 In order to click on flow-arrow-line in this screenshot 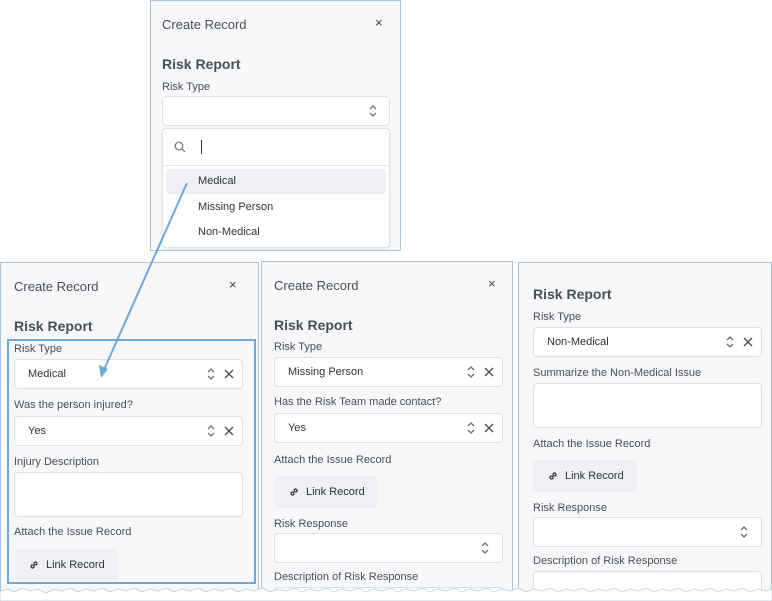, I will do `click(145, 277)`.